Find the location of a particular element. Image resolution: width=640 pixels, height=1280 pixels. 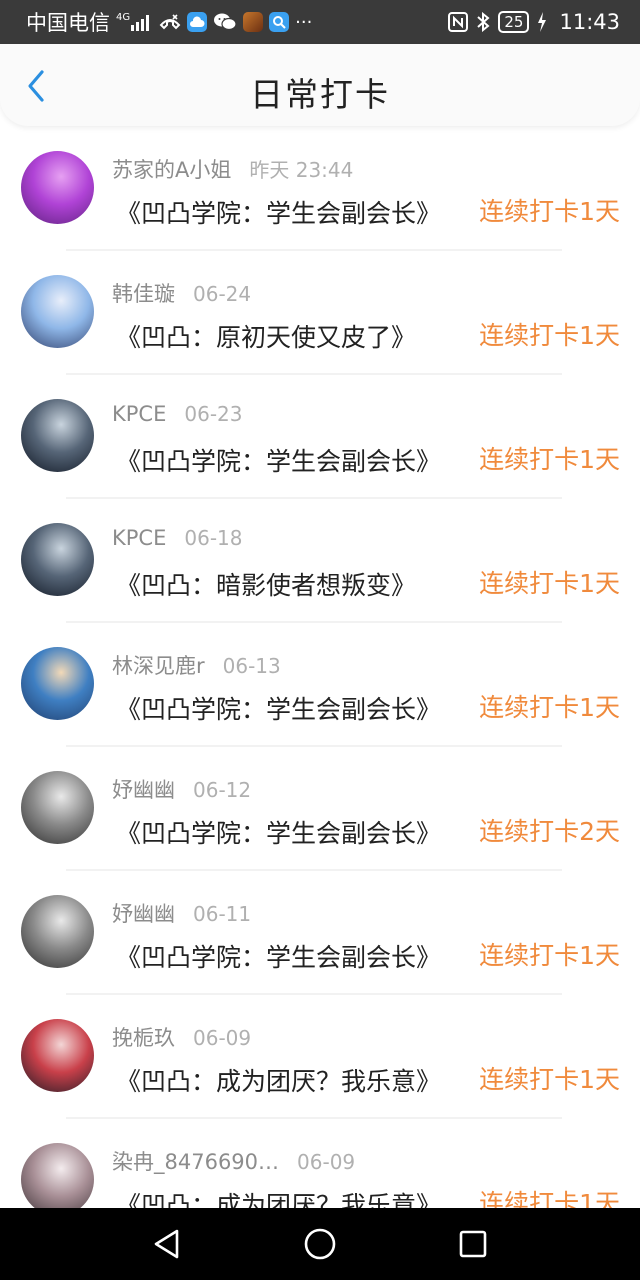

name-line: 挽栀玖 06-09 is located at coordinates (181, 1037).